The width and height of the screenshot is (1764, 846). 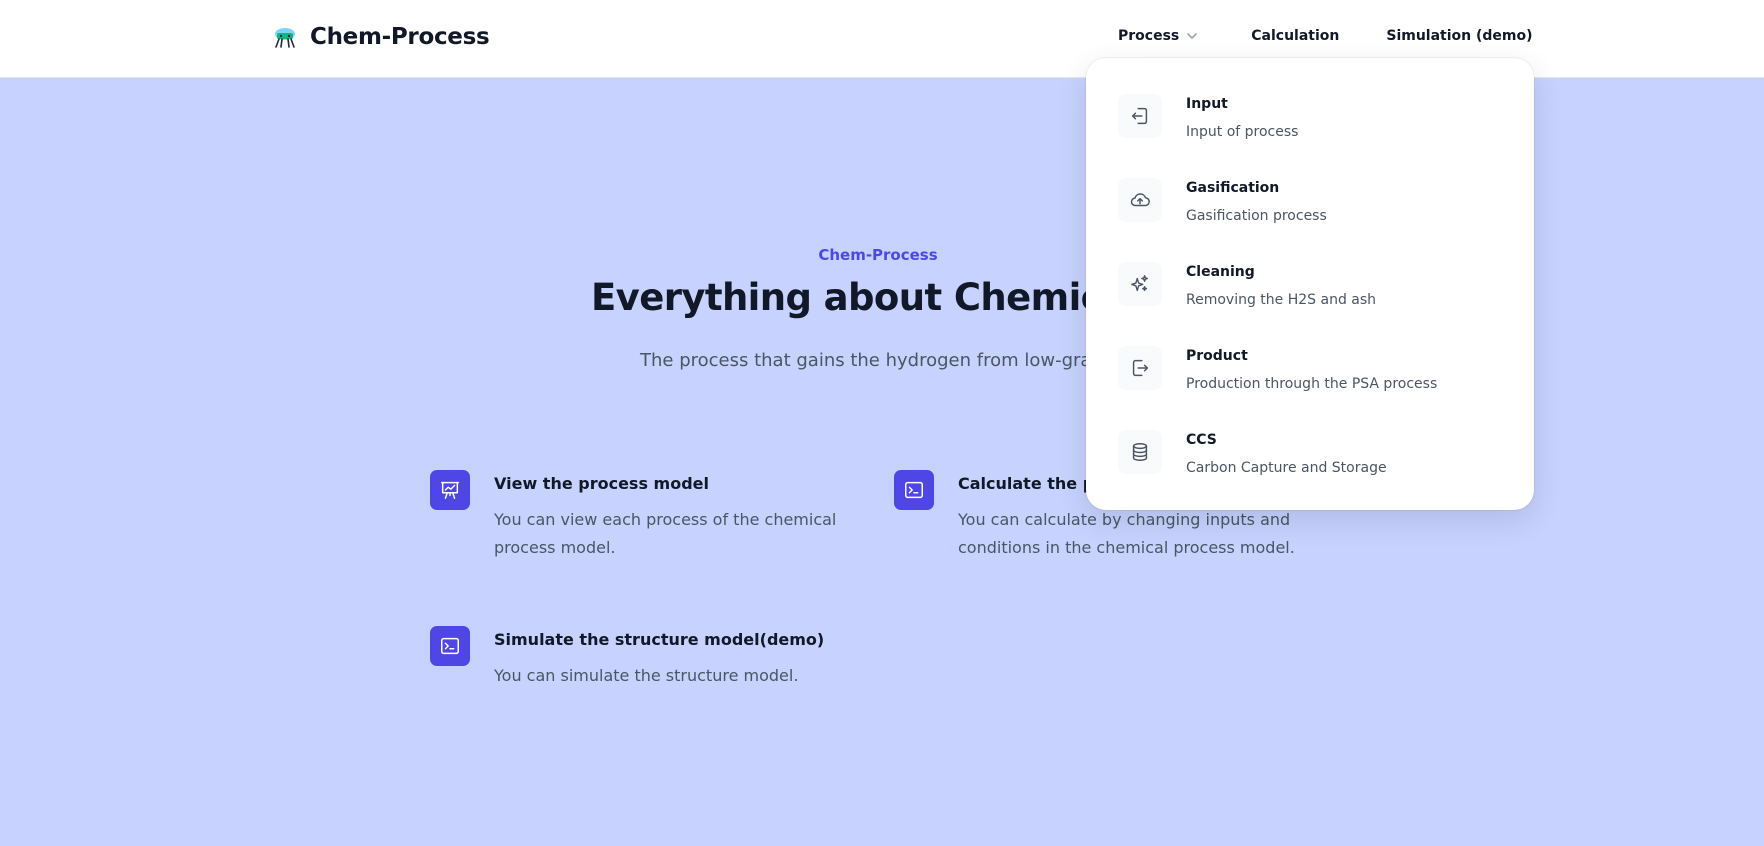 I want to click on nav-calculation: Calculation, so click(x=1295, y=36).